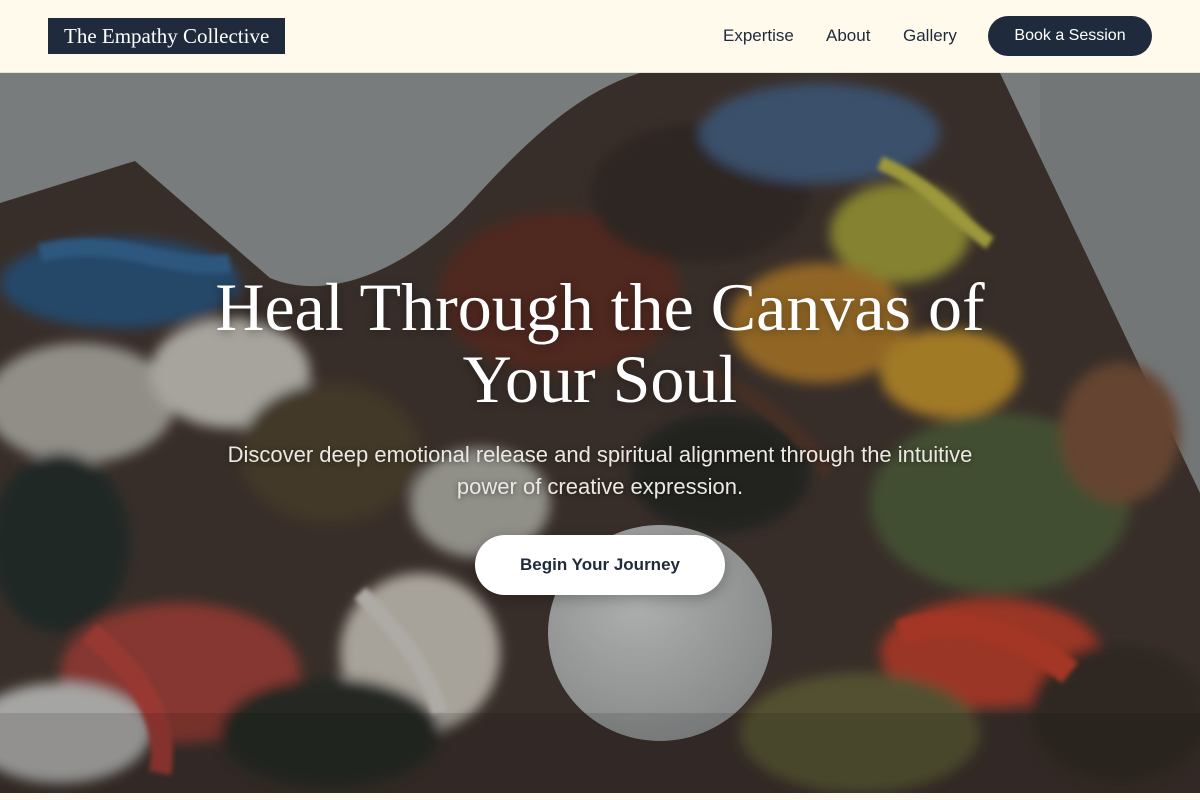 The height and width of the screenshot is (800, 1200). Describe the element at coordinates (600, 565) in the screenshot. I see `begin-journey-button: Begin Your Journey` at that location.